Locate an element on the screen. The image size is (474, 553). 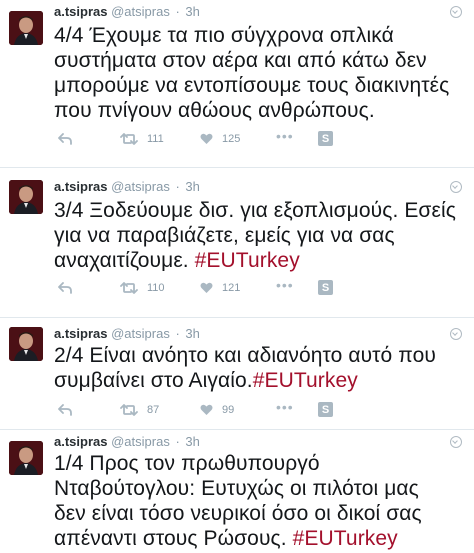
retweet-button: 111 is located at coordinates (142, 139).